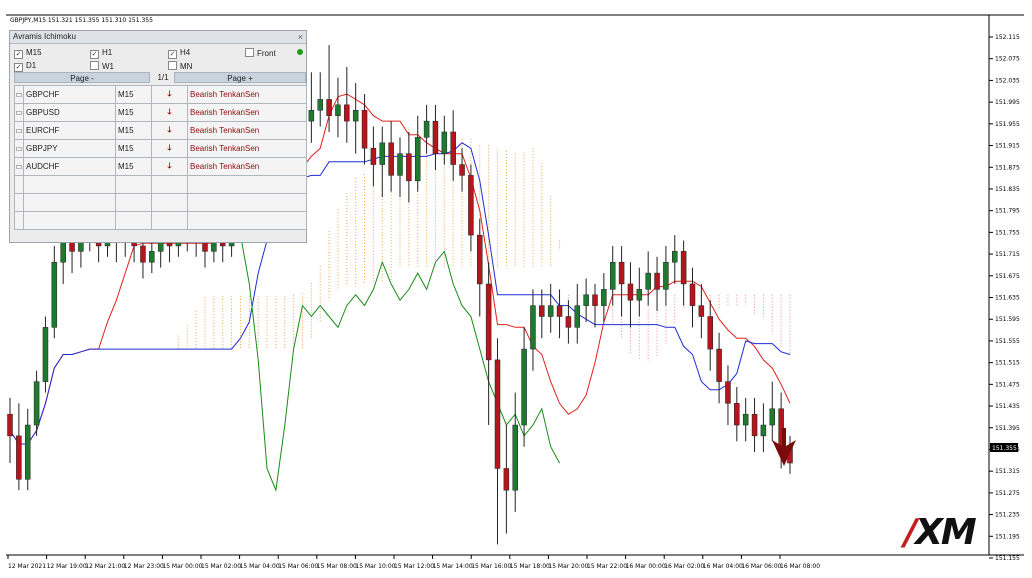 Image resolution: width=1032 pixels, height=578 pixels. Describe the element at coordinates (82, 77) in the screenshot. I see `page-prev-button: Page -` at that location.